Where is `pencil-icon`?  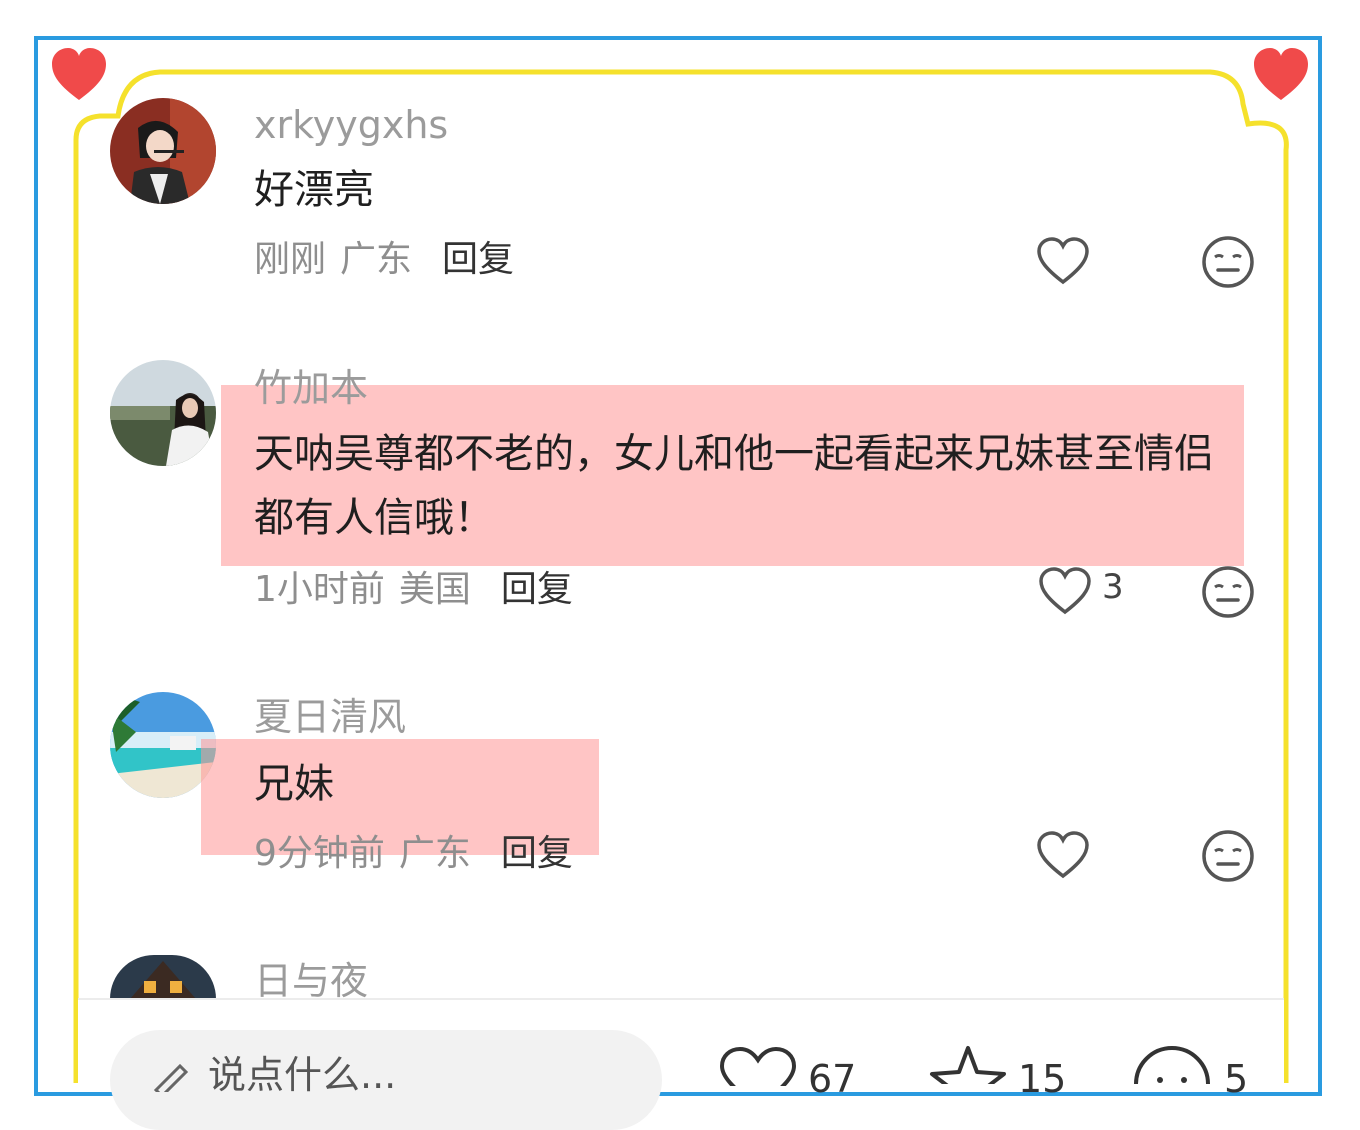 pencil-icon is located at coordinates (171, 1077).